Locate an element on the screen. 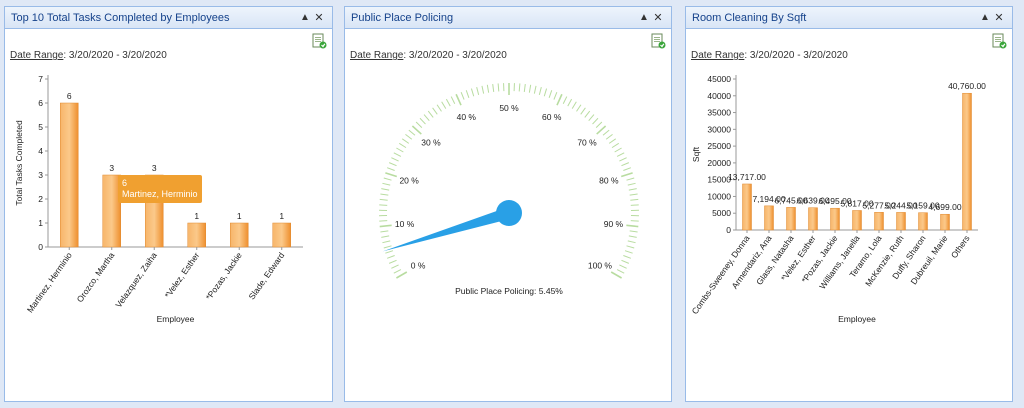  y-tick-label: 45000 is located at coordinates (719, 79).